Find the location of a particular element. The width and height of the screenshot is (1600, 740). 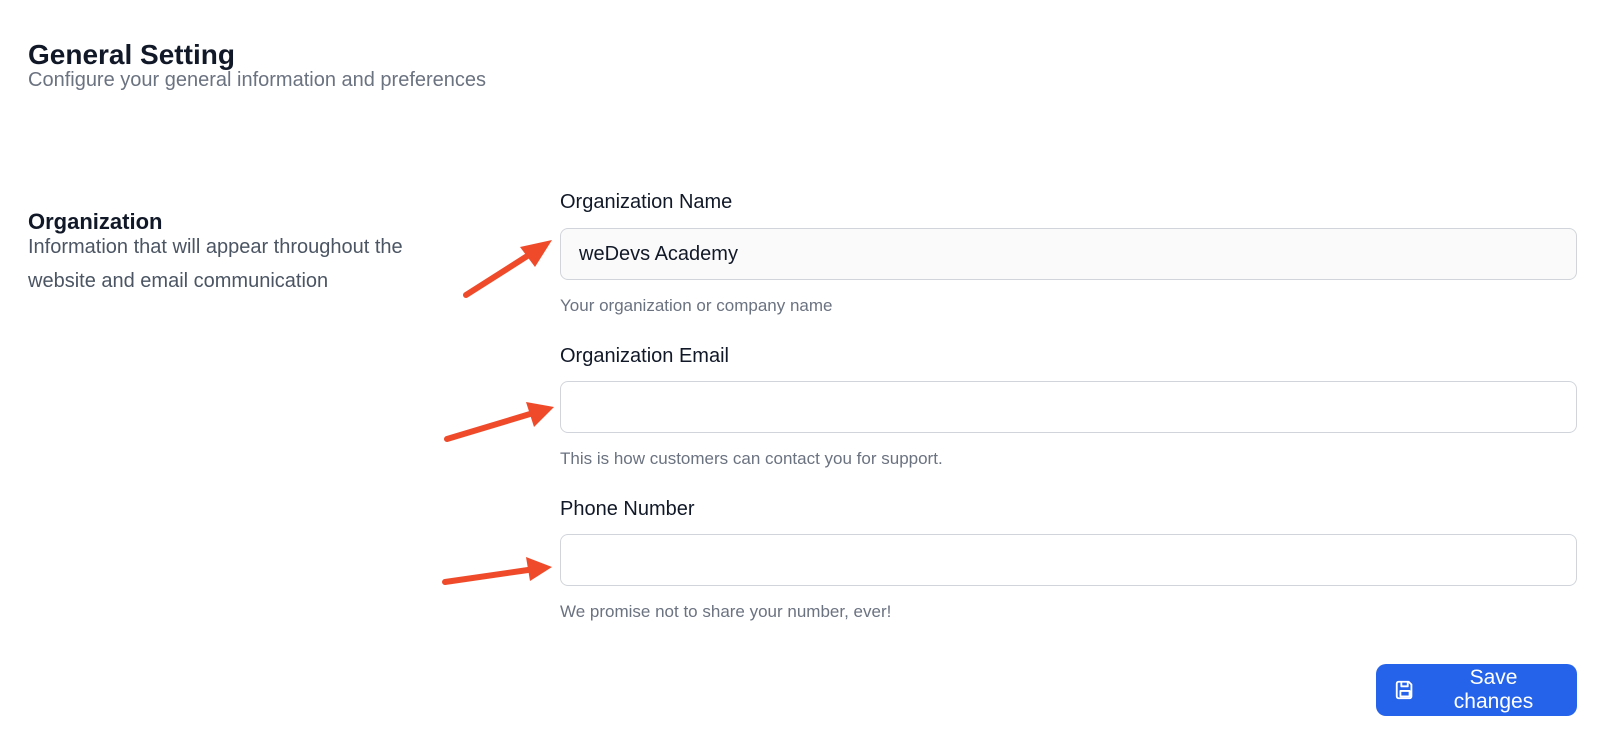

annotation-arrows is located at coordinates (498, 412).